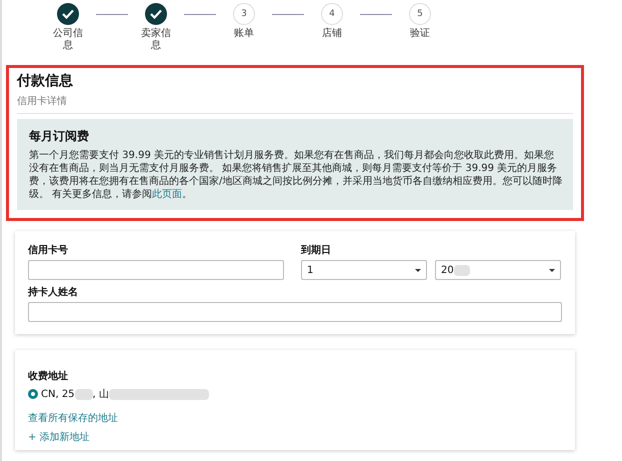 The height and width of the screenshot is (461, 622). What do you see at coordinates (59, 437) in the screenshot?
I see `address-link: + 添加新地址` at bounding box center [59, 437].